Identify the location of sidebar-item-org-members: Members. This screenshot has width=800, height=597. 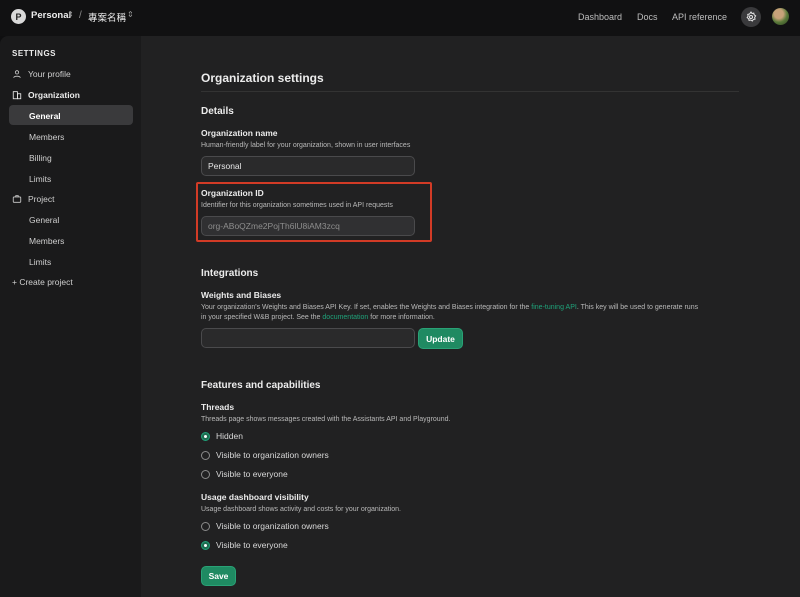
(46, 137).